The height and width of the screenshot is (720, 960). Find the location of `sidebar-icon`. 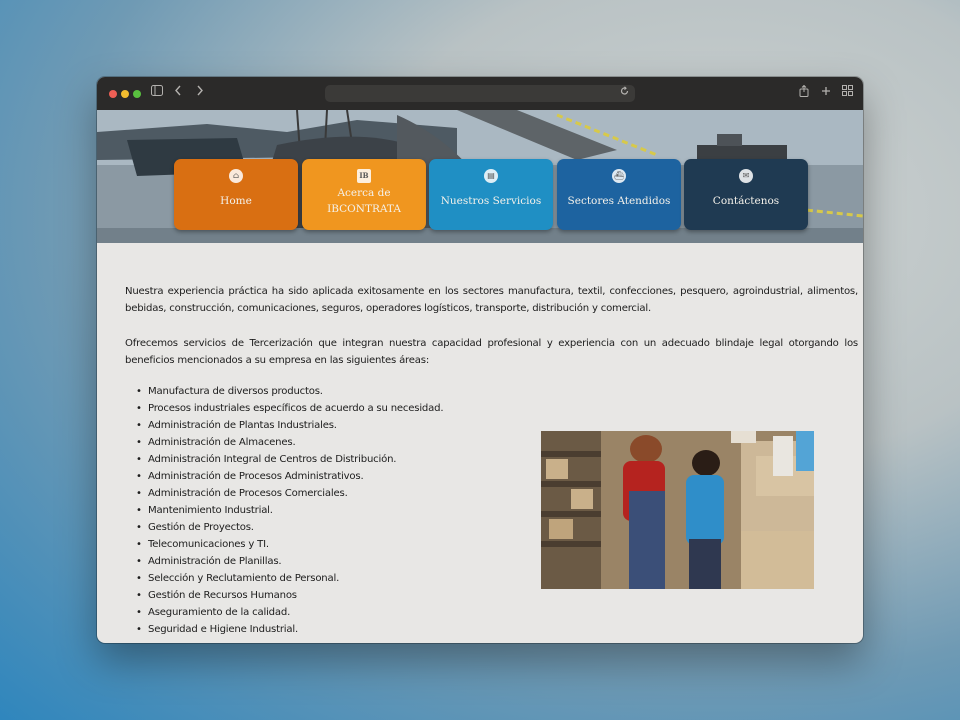

sidebar-icon is located at coordinates (157, 93).